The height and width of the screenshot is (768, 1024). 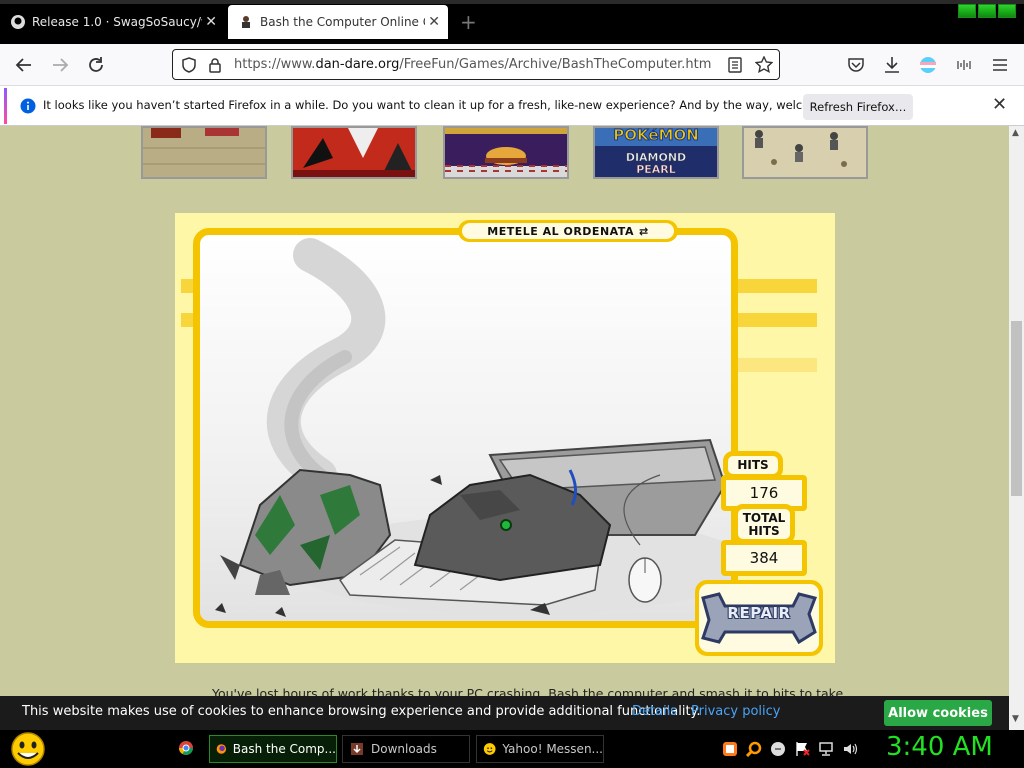 What do you see at coordinates (1007, 11) in the screenshot?
I see `close-window-button` at bounding box center [1007, 11].